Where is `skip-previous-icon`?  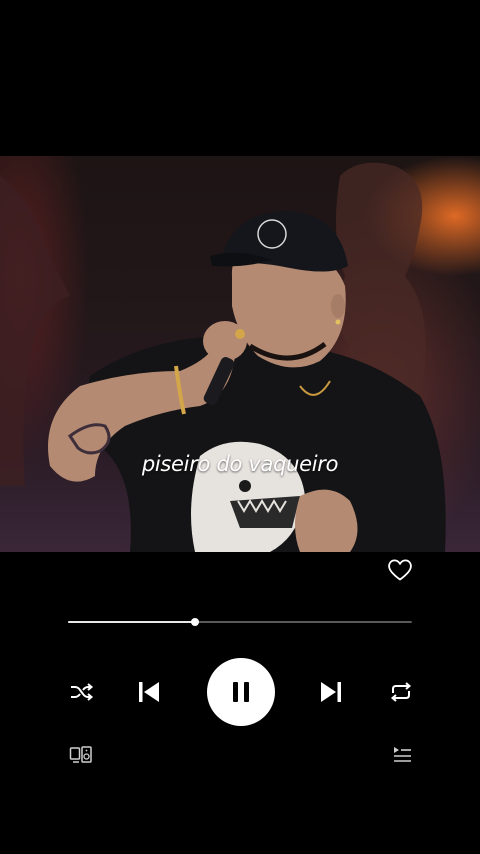 skip-previous-icon is located at coordinates (149, 692).